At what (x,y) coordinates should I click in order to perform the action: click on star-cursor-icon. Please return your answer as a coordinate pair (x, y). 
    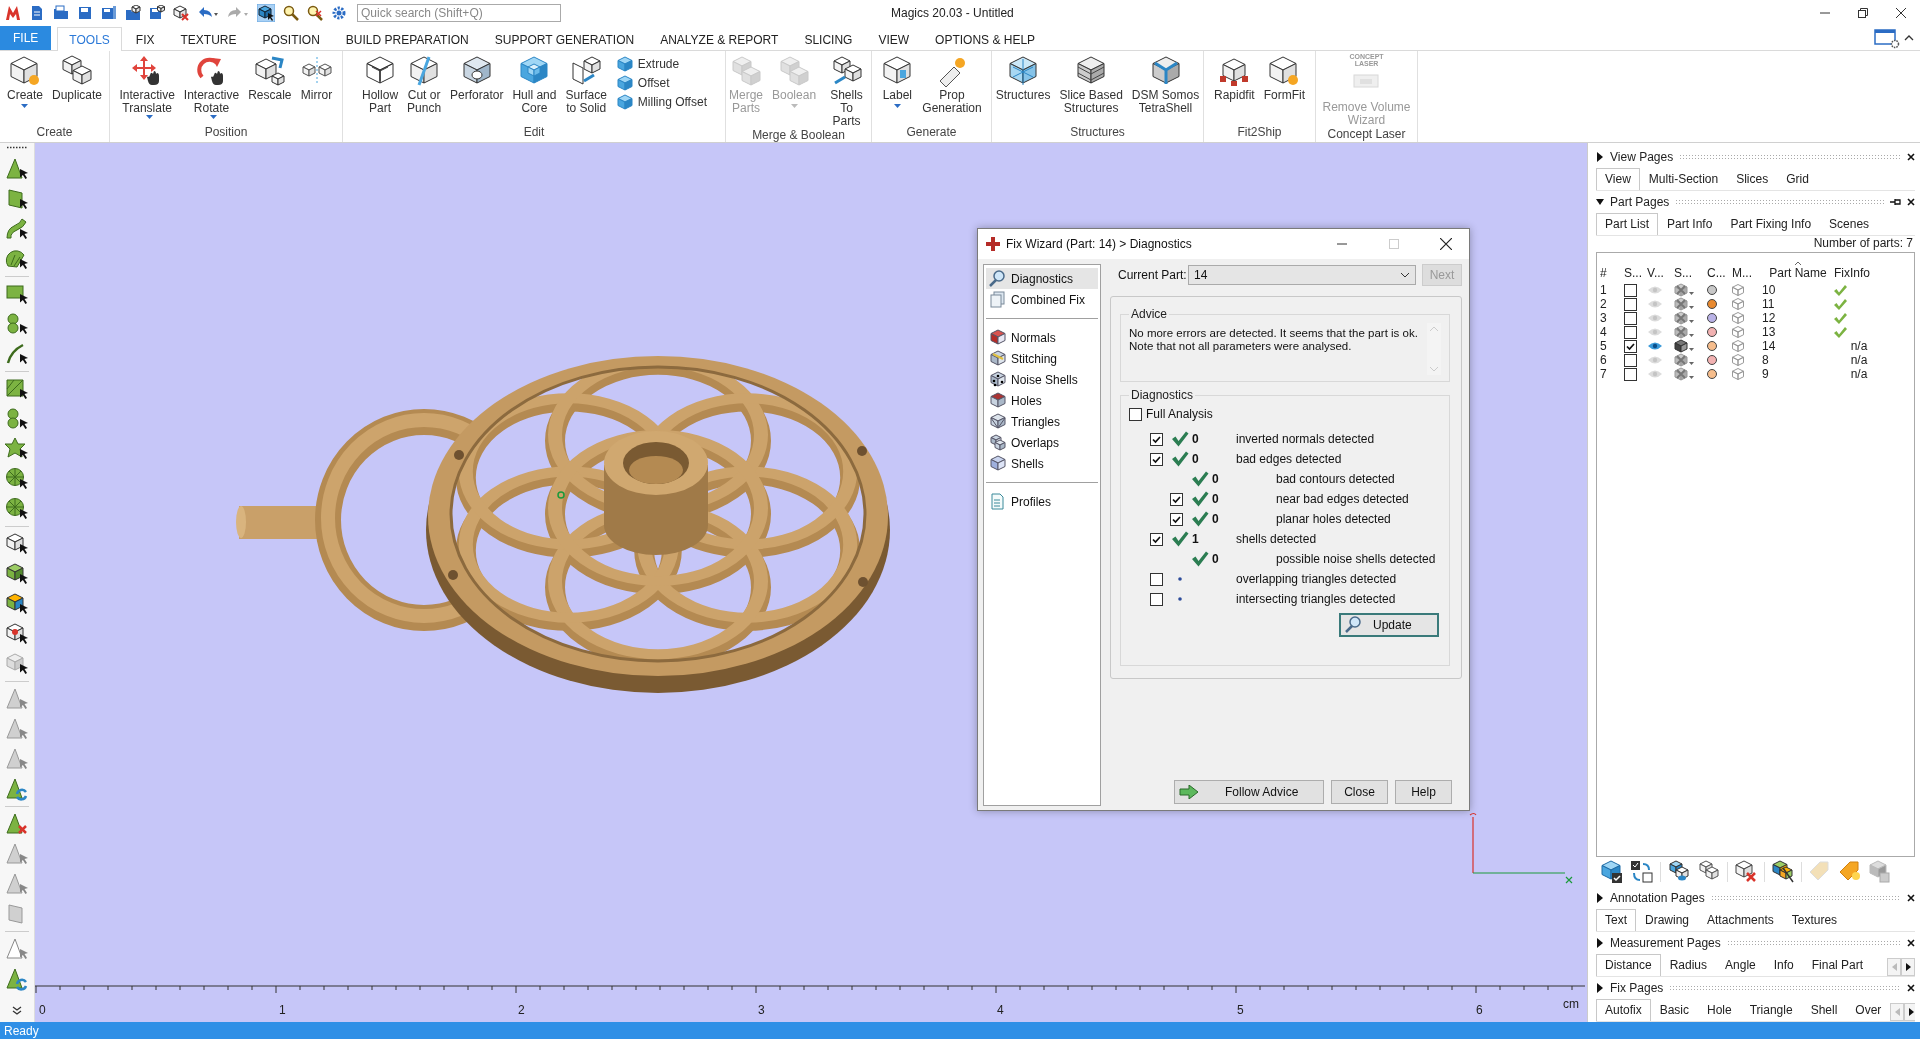
    Looking at the image, I should click on (17, 449).